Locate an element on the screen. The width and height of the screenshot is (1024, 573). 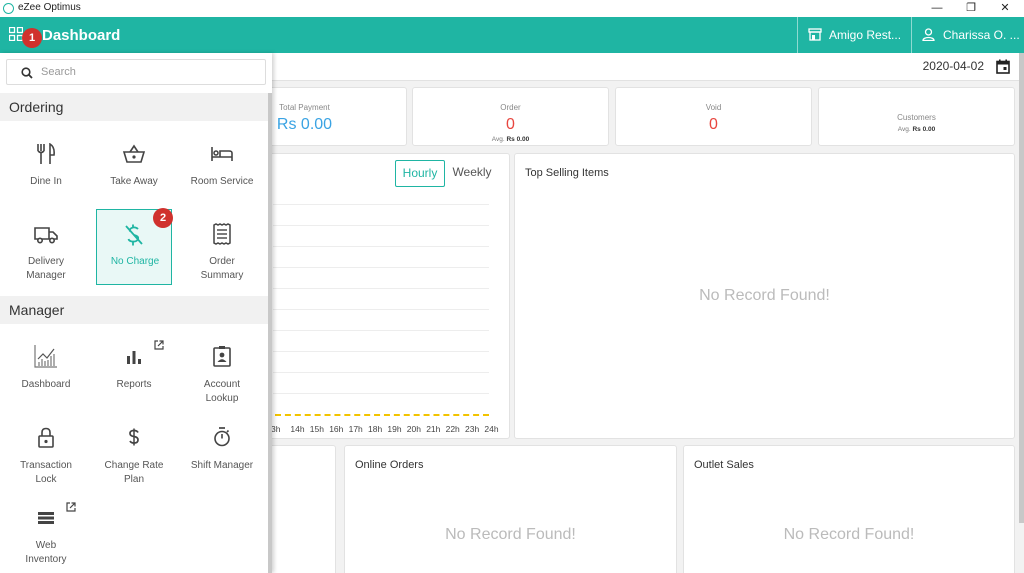
menu-grid-icon is located at coordinates (16, 34).